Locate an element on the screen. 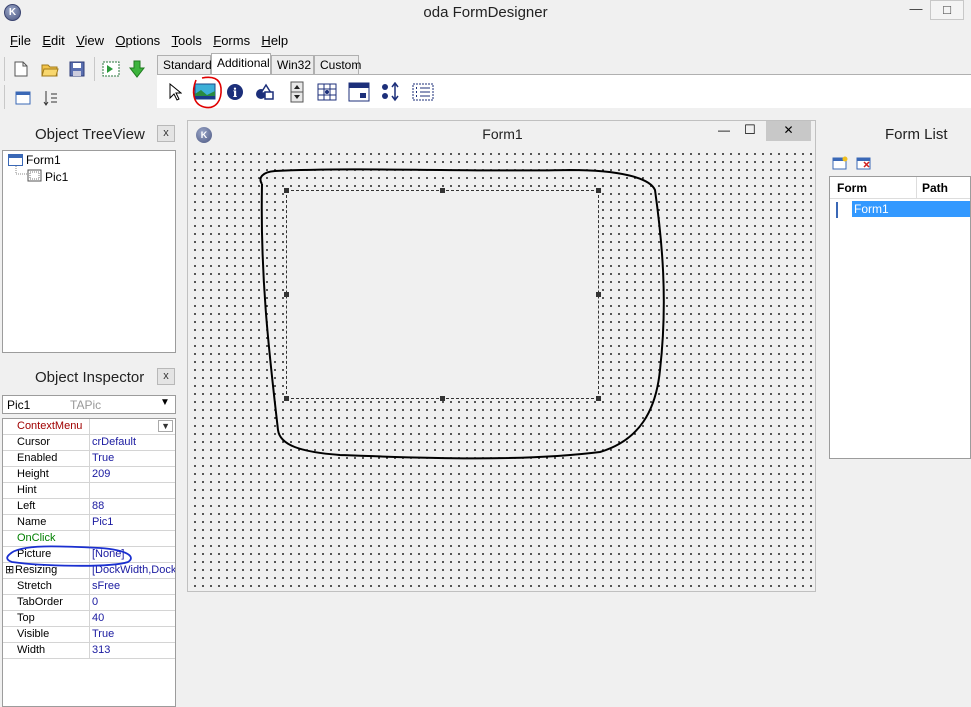 This screenshot has width=971, height=707. property-row: Top 40 is located at coordinates (89, 619).